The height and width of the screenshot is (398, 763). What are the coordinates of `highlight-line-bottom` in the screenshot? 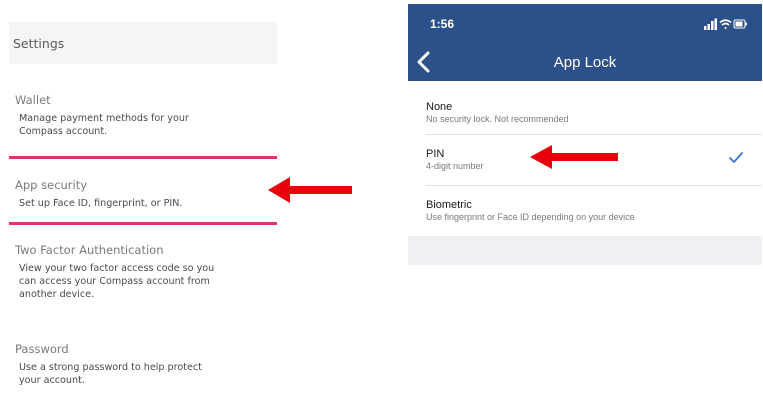 It's located at (143, 223).